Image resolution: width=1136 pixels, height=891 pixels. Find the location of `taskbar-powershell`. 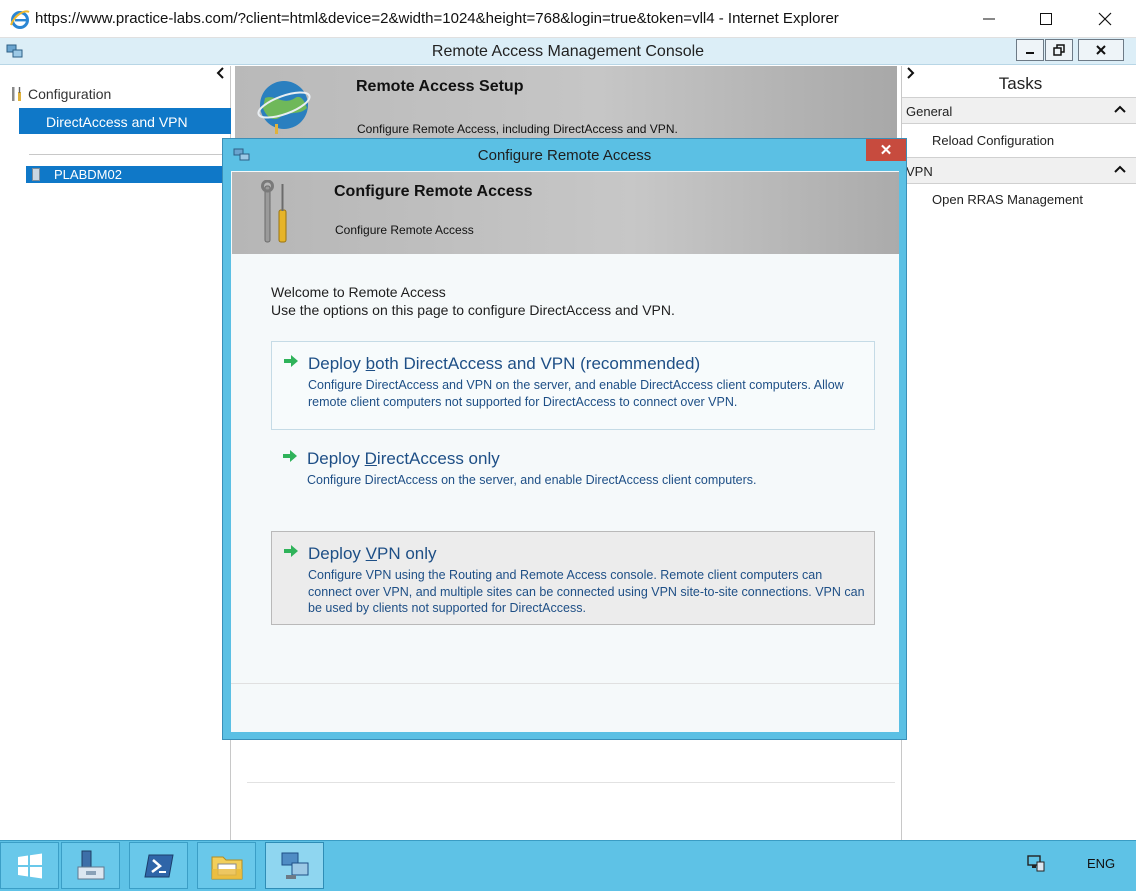

taskbar-powershell is located at coordinates (158, 865).